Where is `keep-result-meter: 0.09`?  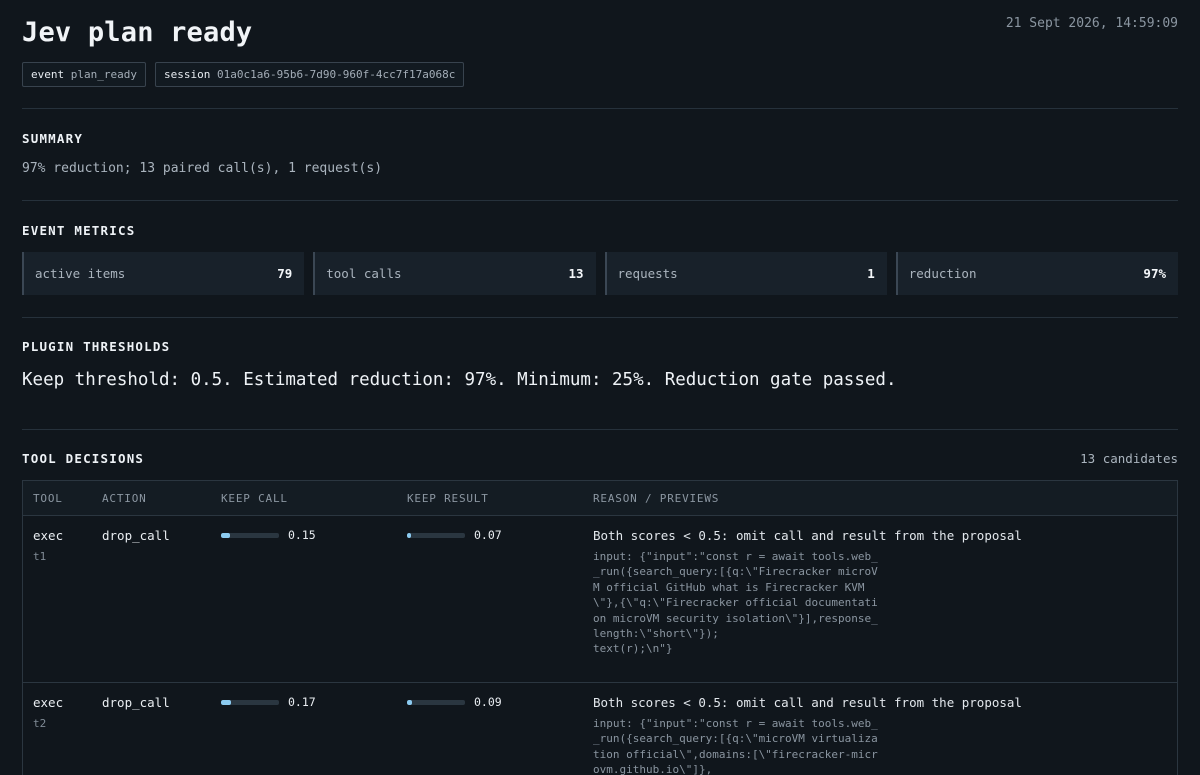 keep-result-meter: 0.09 is located at coordinates (454, 702).